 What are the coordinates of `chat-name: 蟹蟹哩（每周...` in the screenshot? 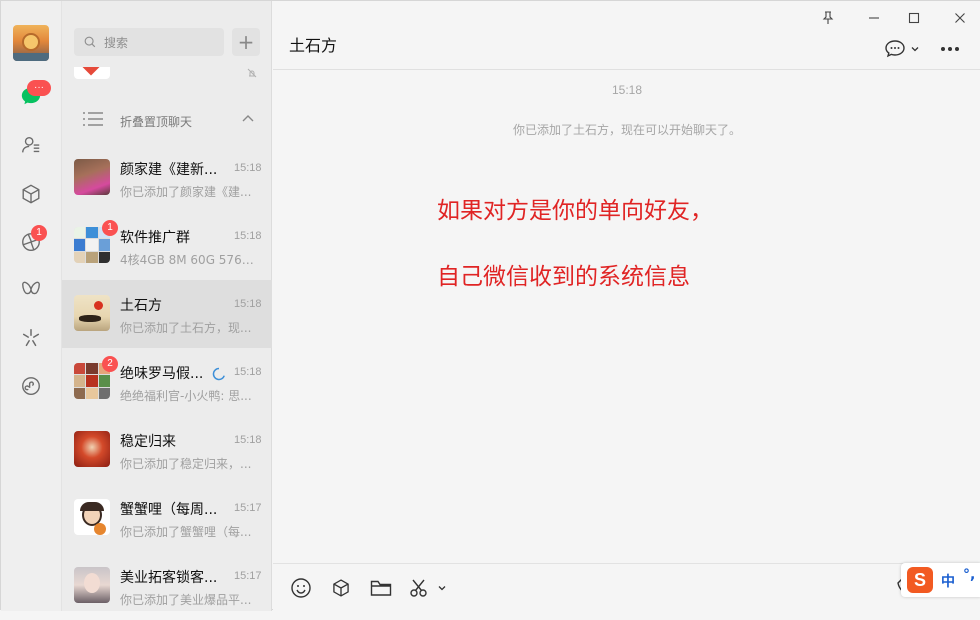 It's located at (169, 510).